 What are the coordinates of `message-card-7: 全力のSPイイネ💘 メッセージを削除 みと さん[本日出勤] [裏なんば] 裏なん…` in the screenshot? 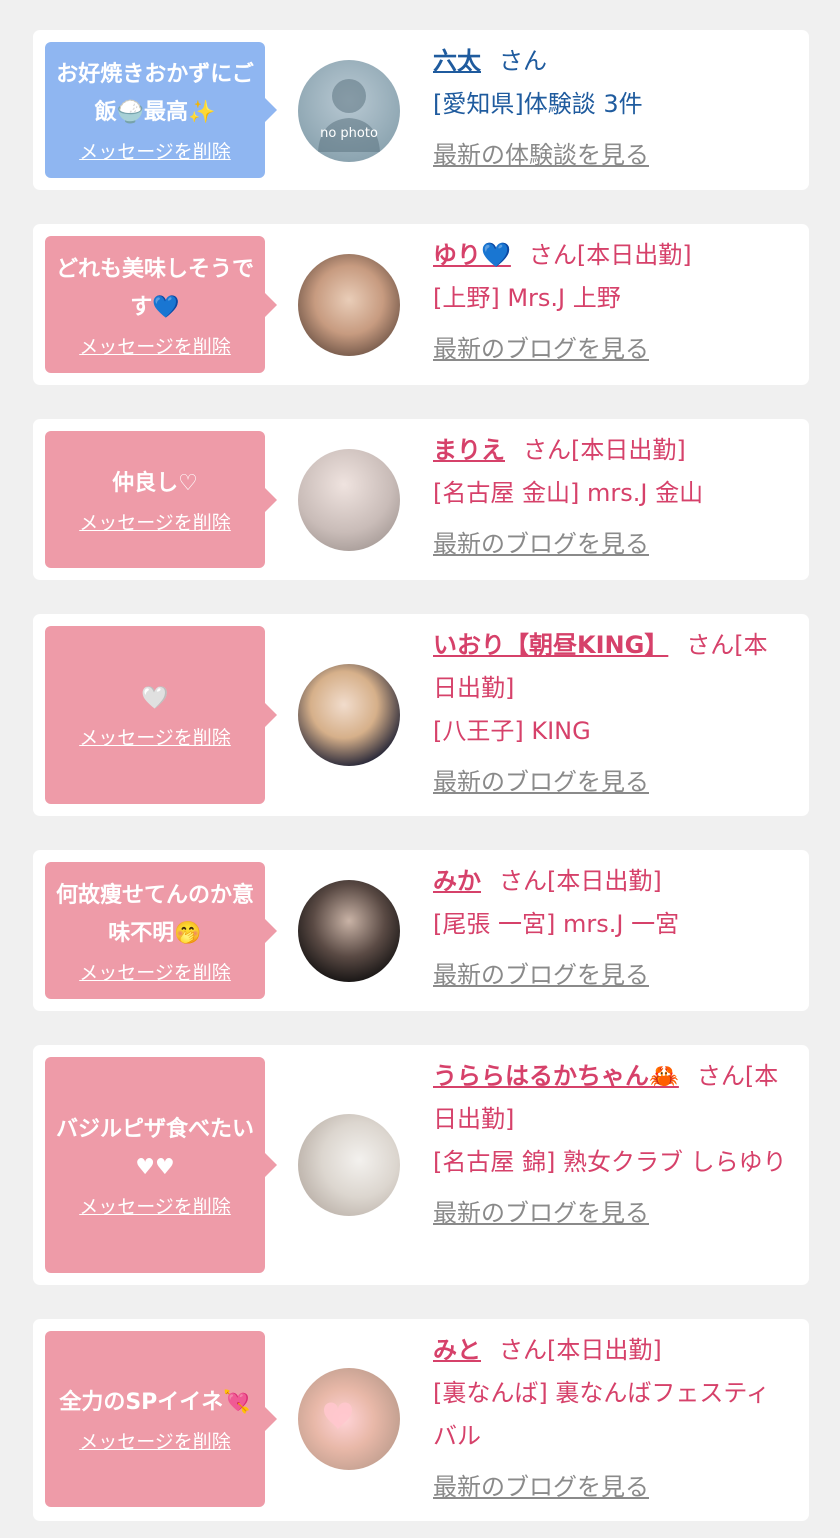 It's located at (421, 1420).